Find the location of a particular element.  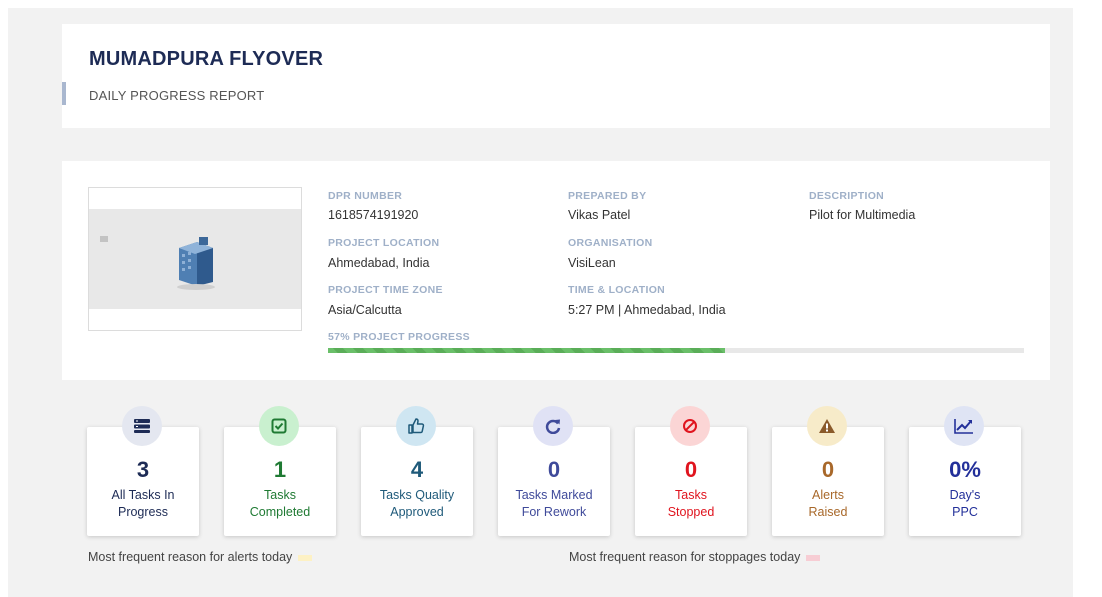

stat-card-tasks-stopped: 0 Tasks Stopped is located at coordinates (691, 471).